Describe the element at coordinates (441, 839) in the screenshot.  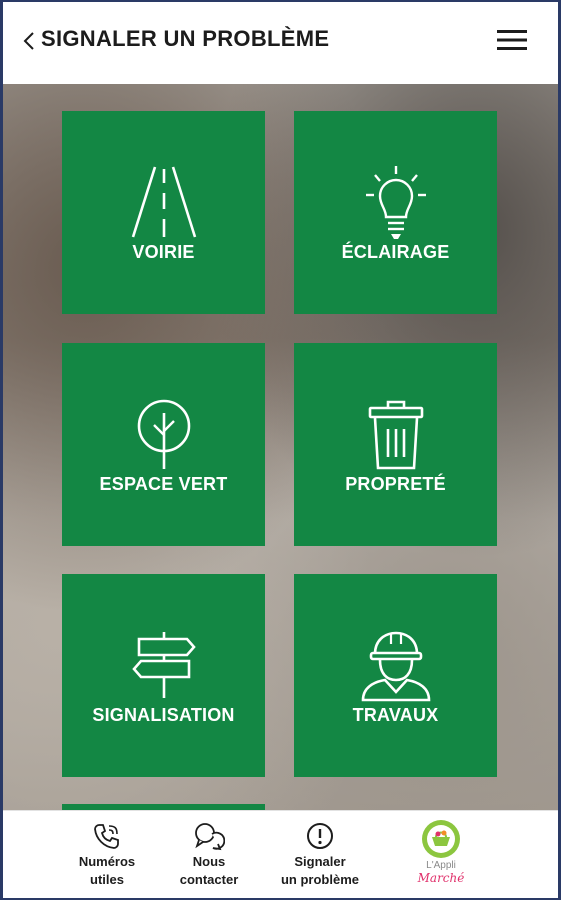
I see `appli-marche-logo-icon` at that location.